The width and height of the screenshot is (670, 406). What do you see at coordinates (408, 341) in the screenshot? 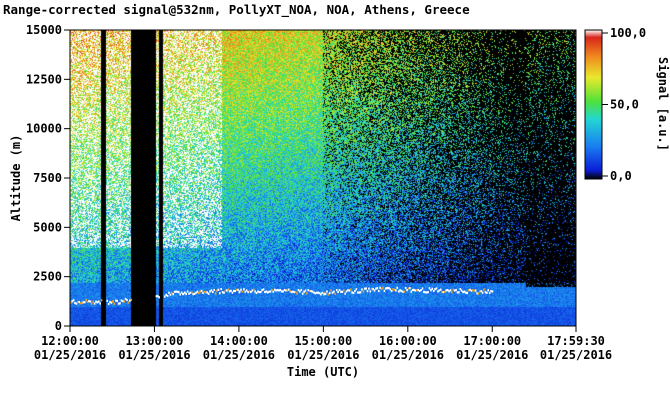
I see `x-tick-time-label: 16:00:00` at bounding box center [408, 341].